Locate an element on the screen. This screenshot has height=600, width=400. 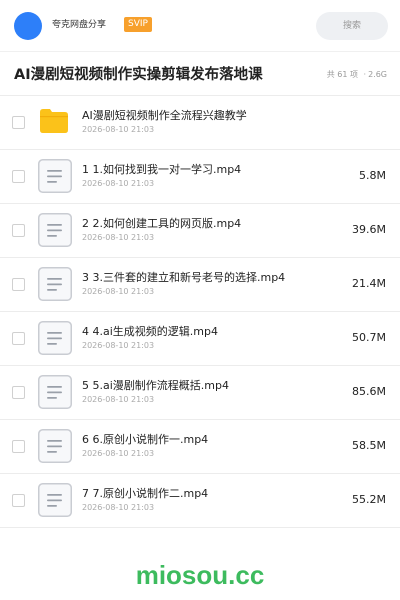
file-size: 50.7M is located at coordinates (369, 337).